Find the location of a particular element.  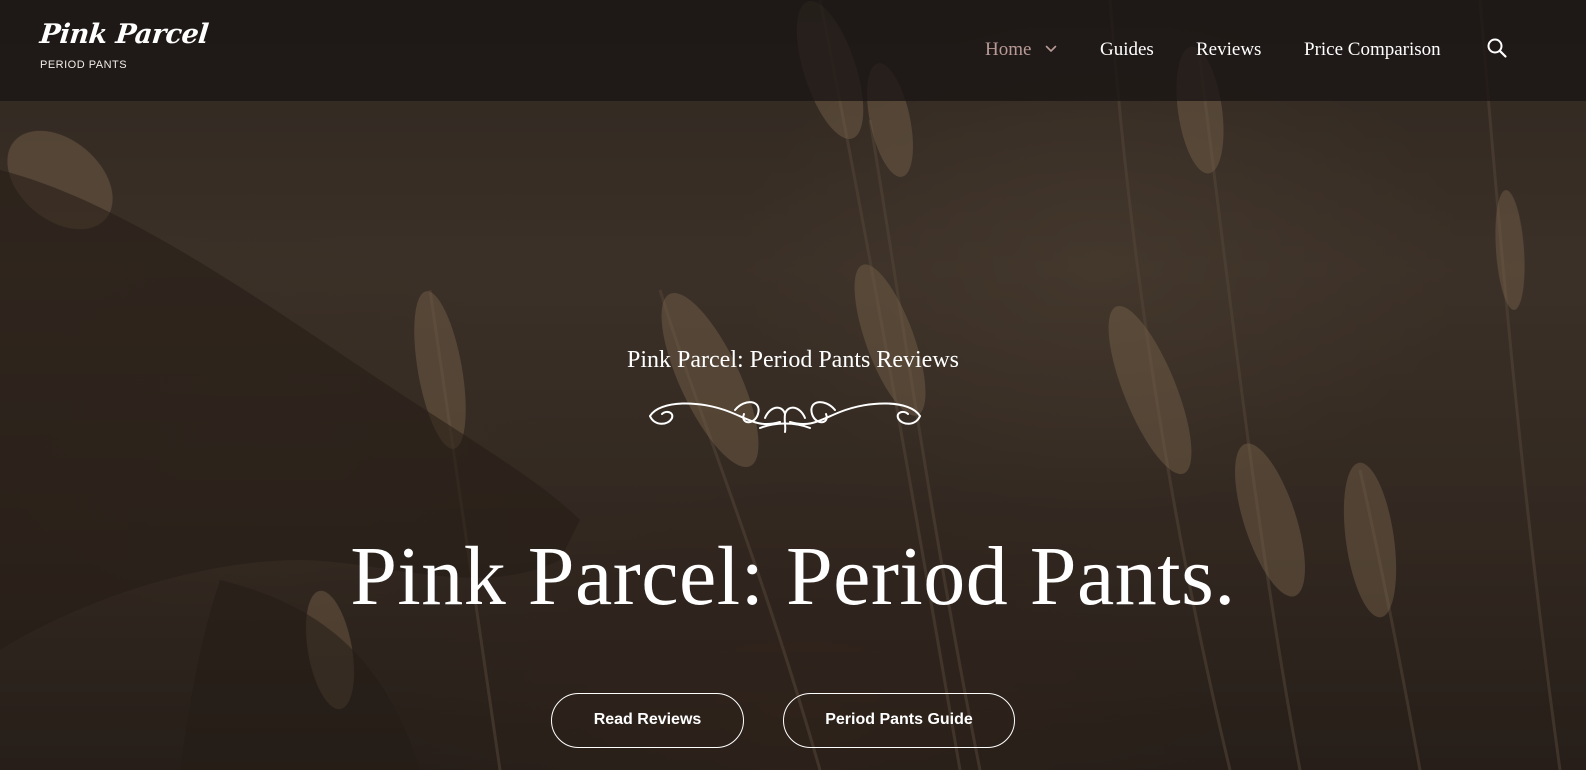

main-nav: Home Guides Reviews Price Comparison is located at coordinates (793, 50).